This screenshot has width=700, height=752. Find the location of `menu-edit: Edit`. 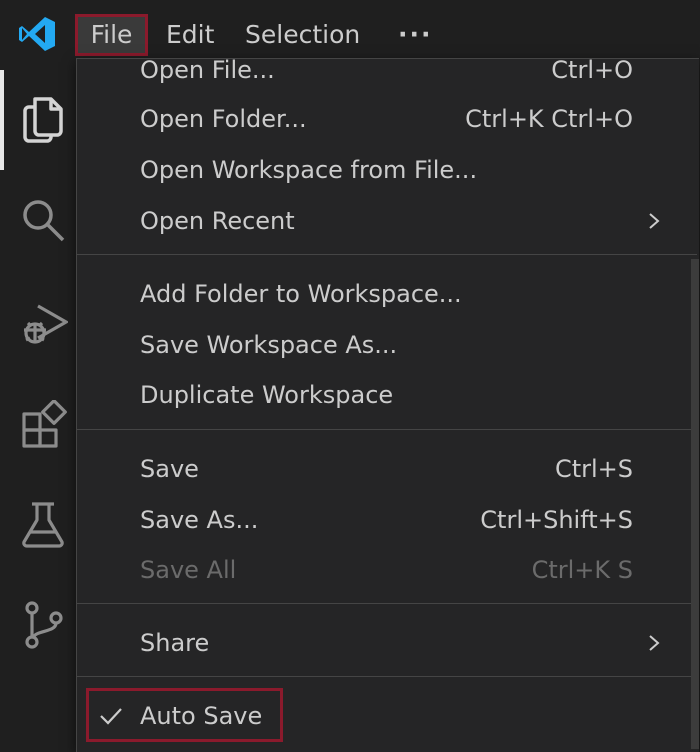

menu-edit: Edit is located at coordinates (190, 35).